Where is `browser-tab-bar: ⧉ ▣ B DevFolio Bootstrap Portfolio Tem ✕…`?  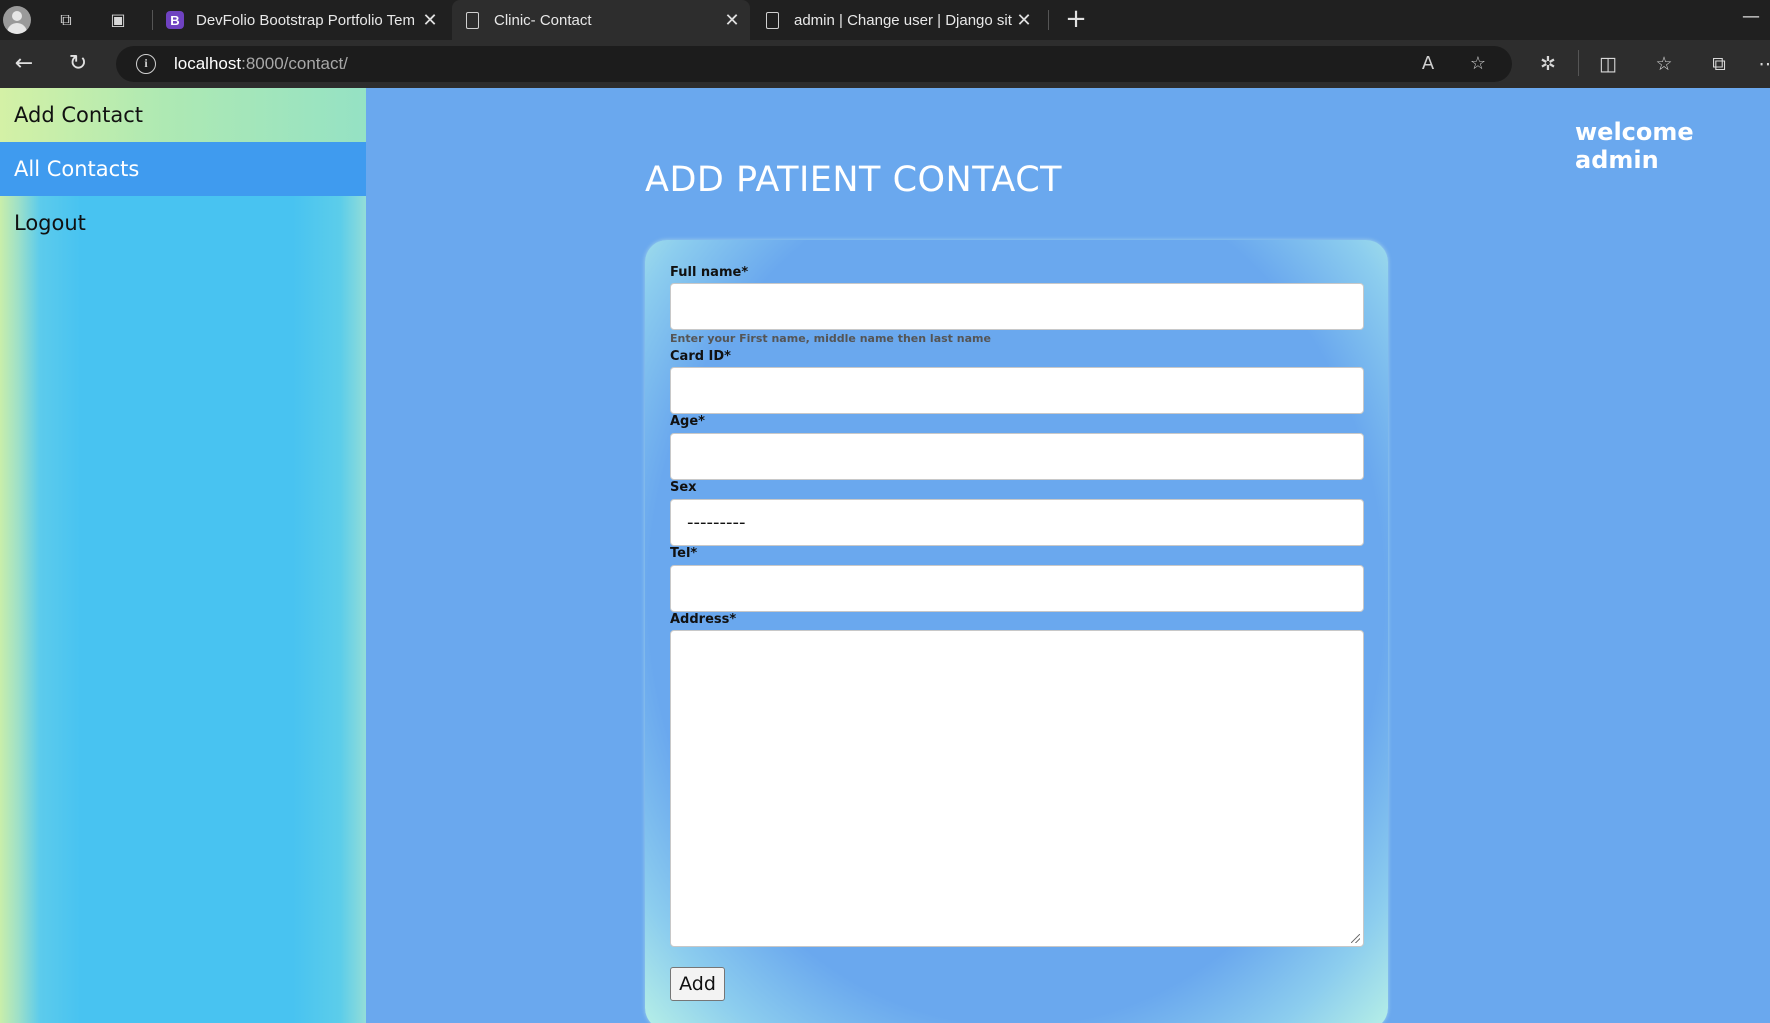
browser-tab-bar: ⧉ ▣ B DevFolio Bootstrap Portfolio Tem ✕… is located at coordinates (885, 20).